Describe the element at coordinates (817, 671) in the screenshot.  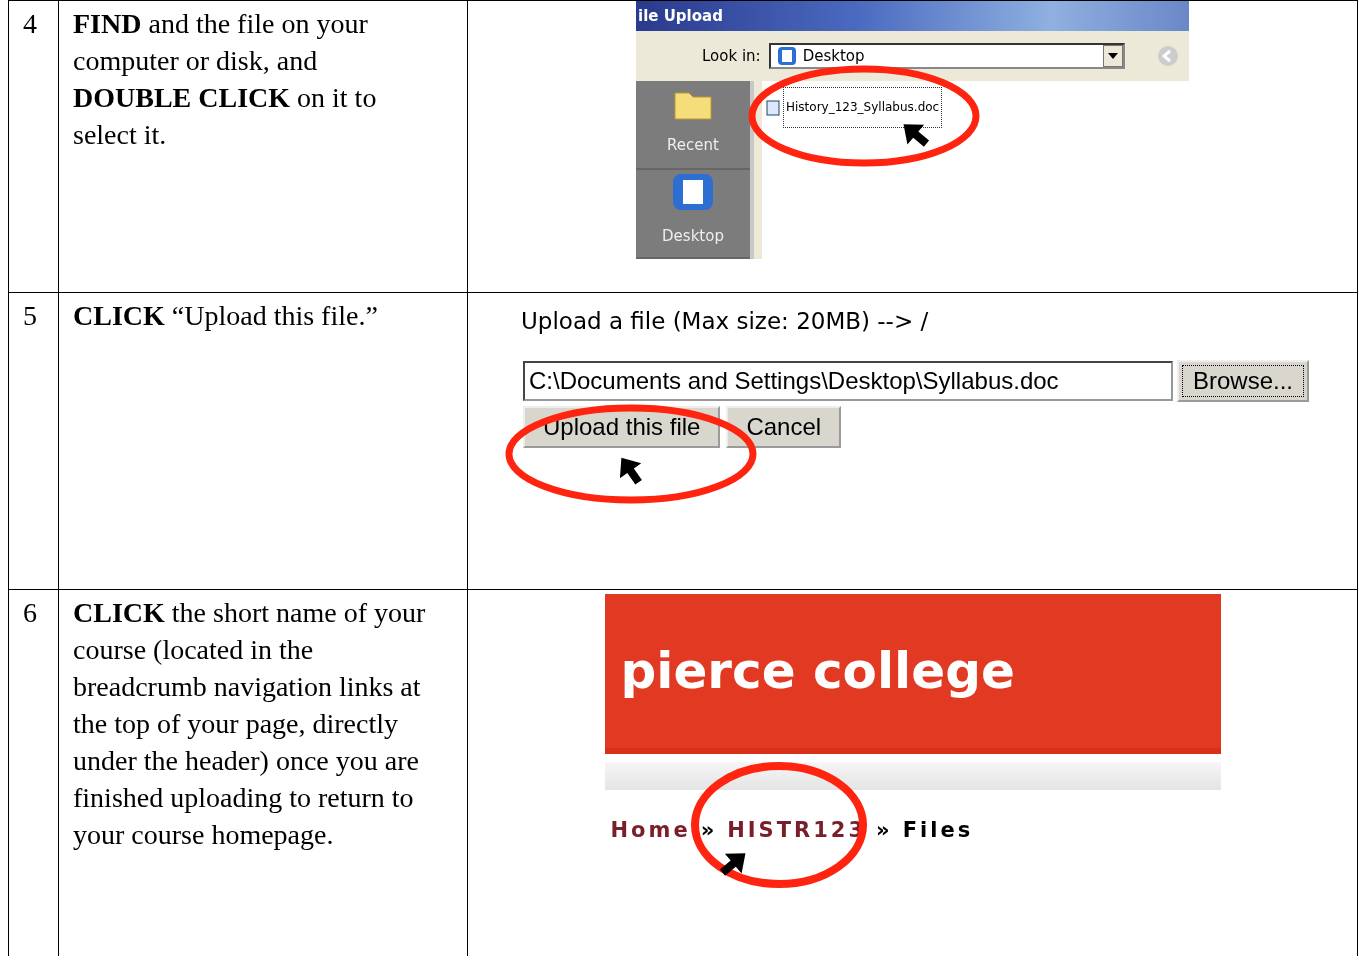
I see `college-logo: pierce college` at that location.